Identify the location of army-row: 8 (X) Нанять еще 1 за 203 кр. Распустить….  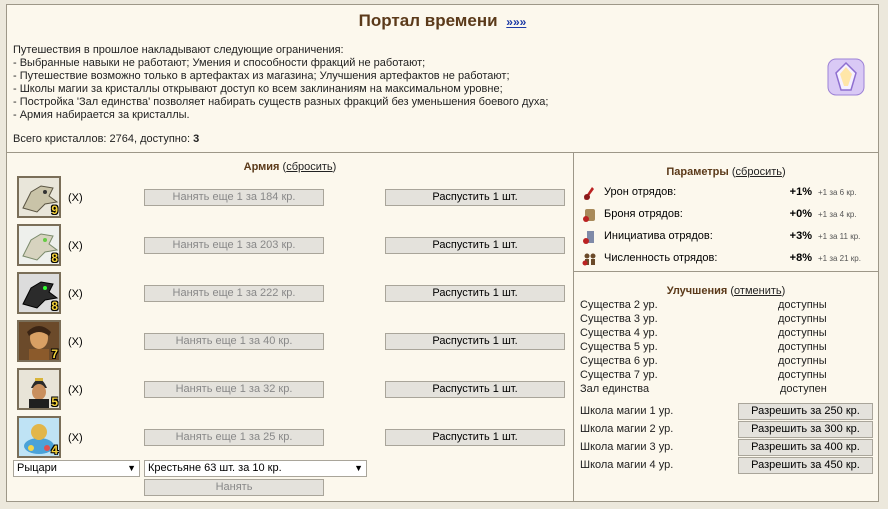
(292, 246).